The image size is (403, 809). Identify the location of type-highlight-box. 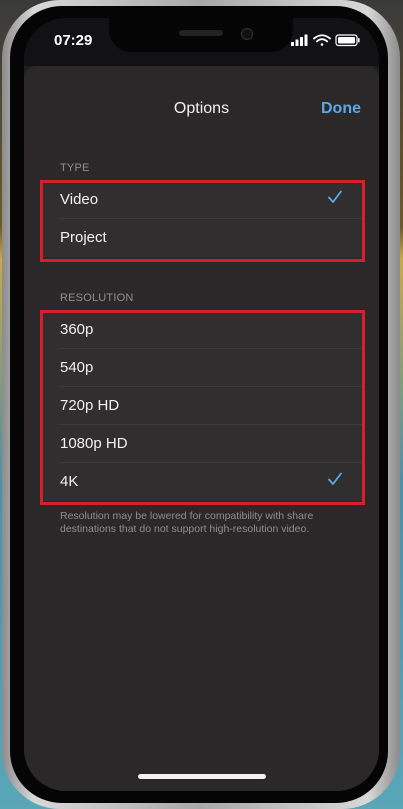
(202, 221).